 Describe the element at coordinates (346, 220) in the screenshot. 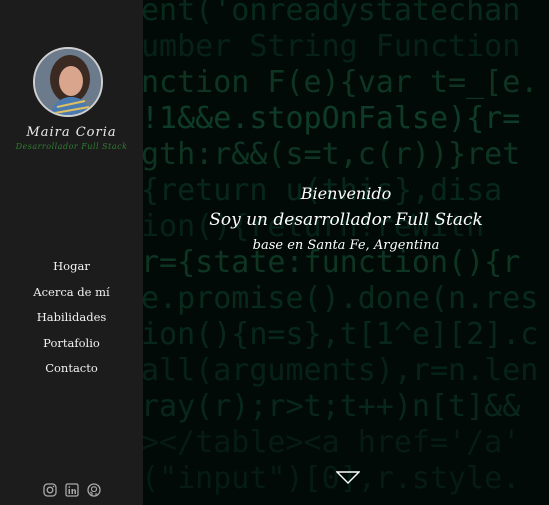

I see `hero-headline: Soy un desarrollador Full Stack` at that location.